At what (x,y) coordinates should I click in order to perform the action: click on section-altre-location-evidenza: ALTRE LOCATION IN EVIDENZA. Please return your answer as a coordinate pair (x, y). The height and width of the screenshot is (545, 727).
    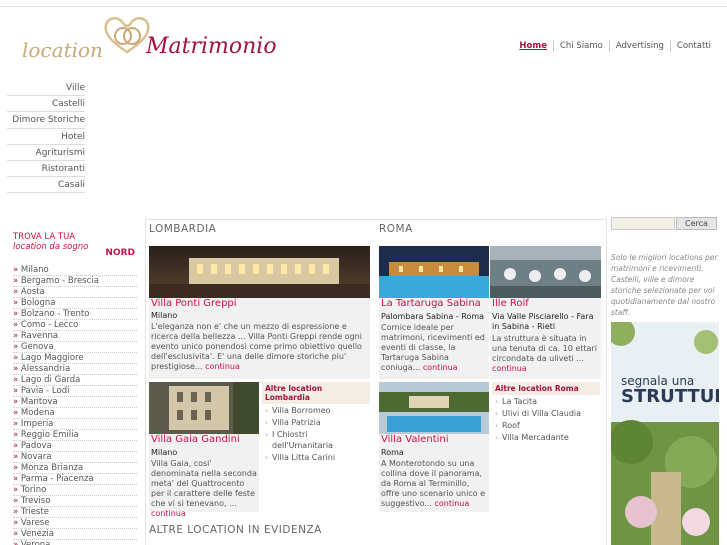
    Looking at the image, I should click on (235, 530).